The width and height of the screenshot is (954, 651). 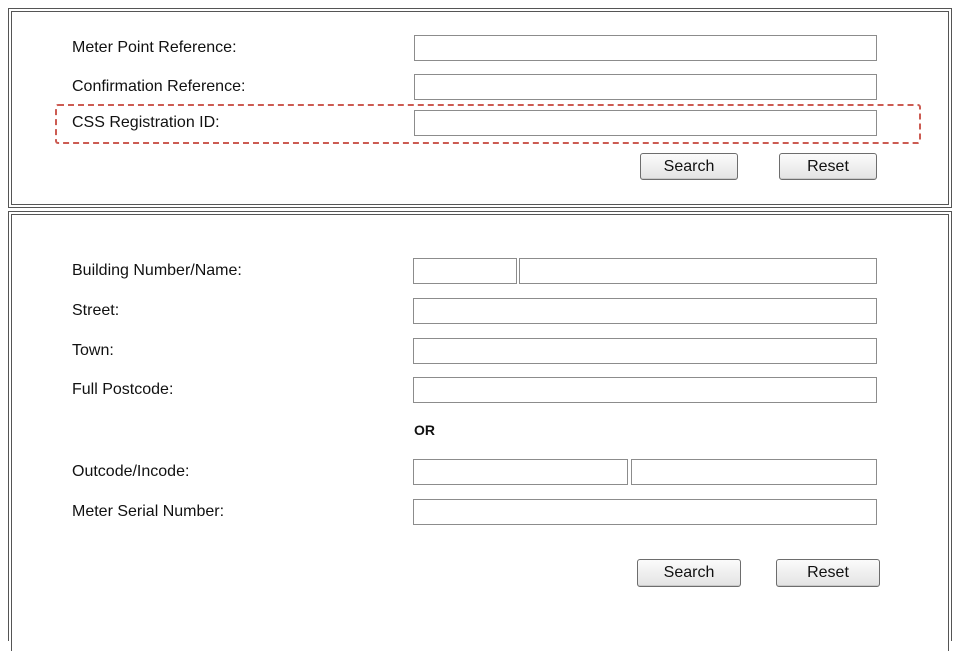 I want to click on css-registration-id-label: CSS Registration ID:, so click(x=146, y=122).